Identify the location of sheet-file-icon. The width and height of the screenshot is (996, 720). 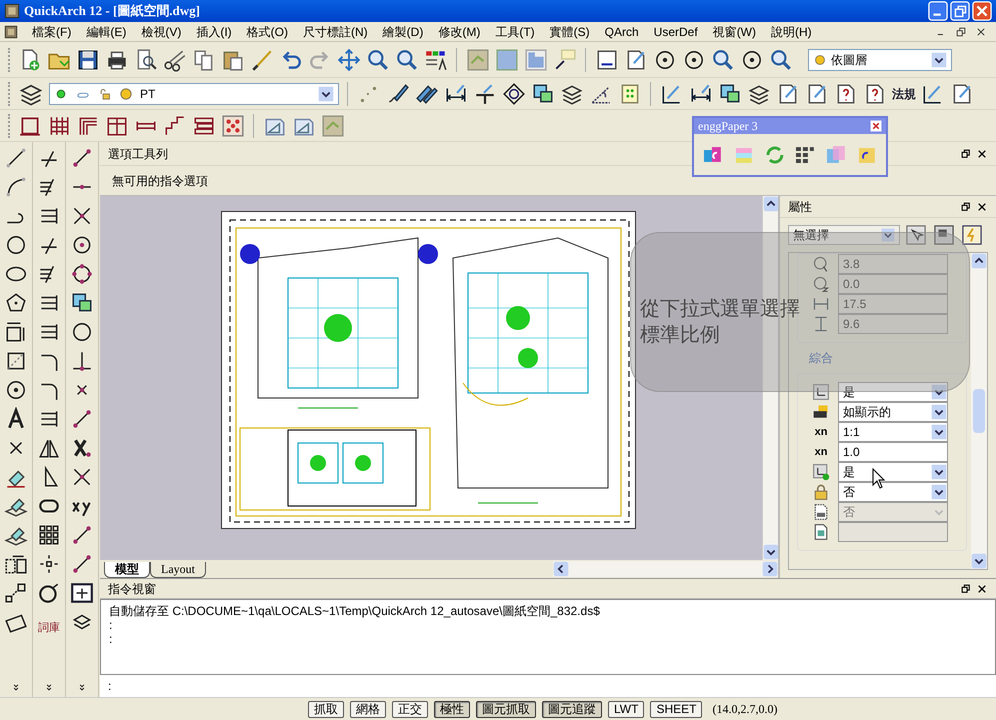
(821, 512).